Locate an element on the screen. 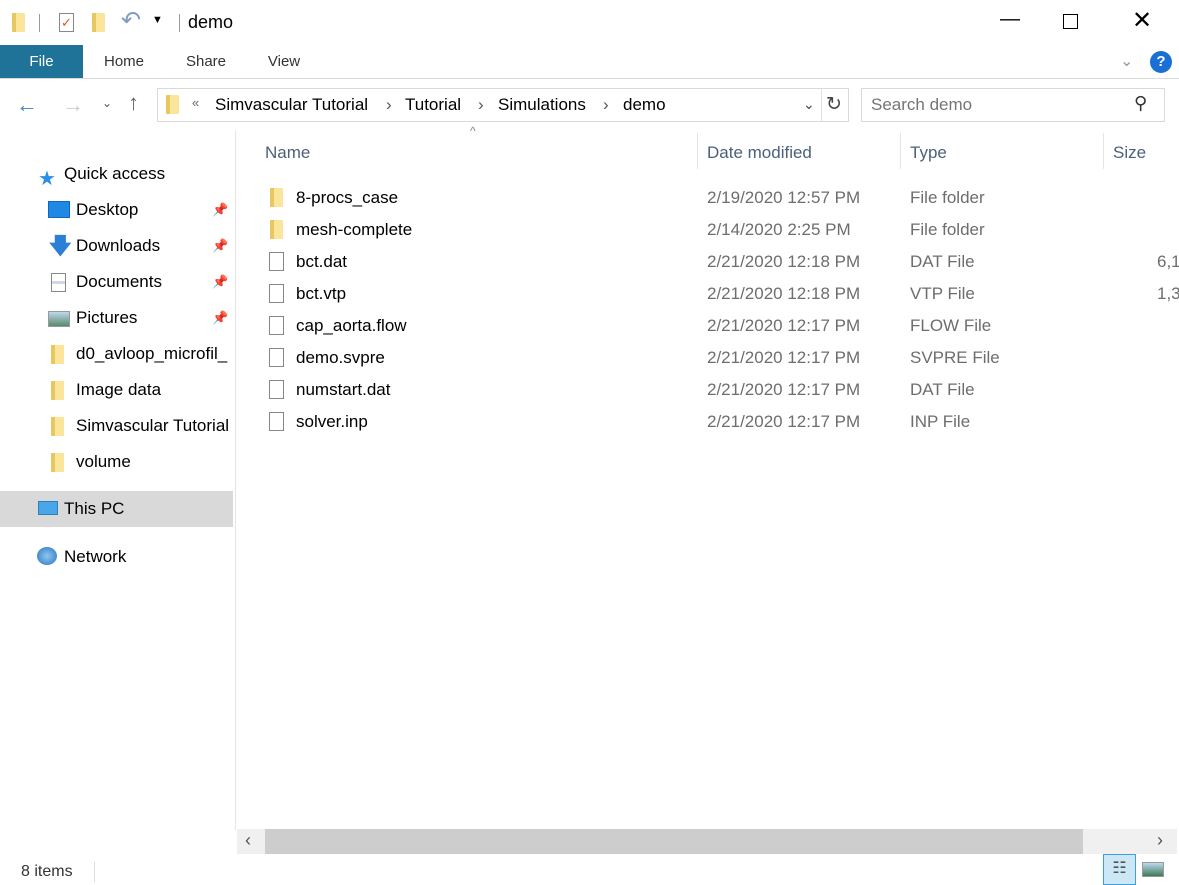 The image size is (1179, 885). customize-dropdown-icon: ▼ is located at coordinates (157, 20).